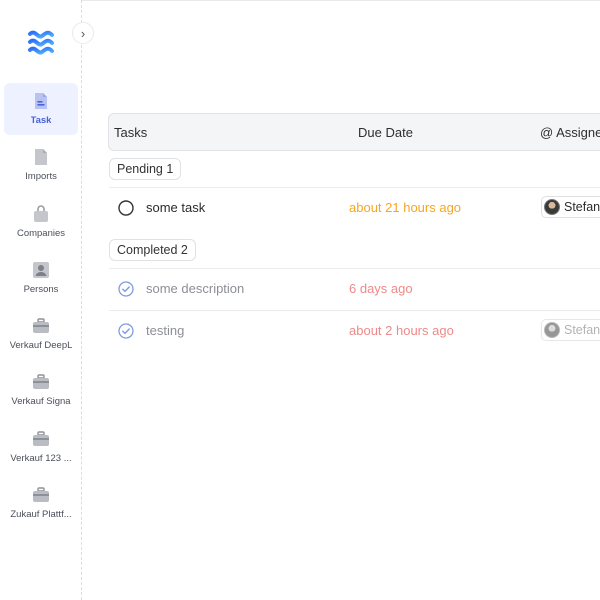  I want to click on sidebar-item-imports: Imports, so click(41, 165).